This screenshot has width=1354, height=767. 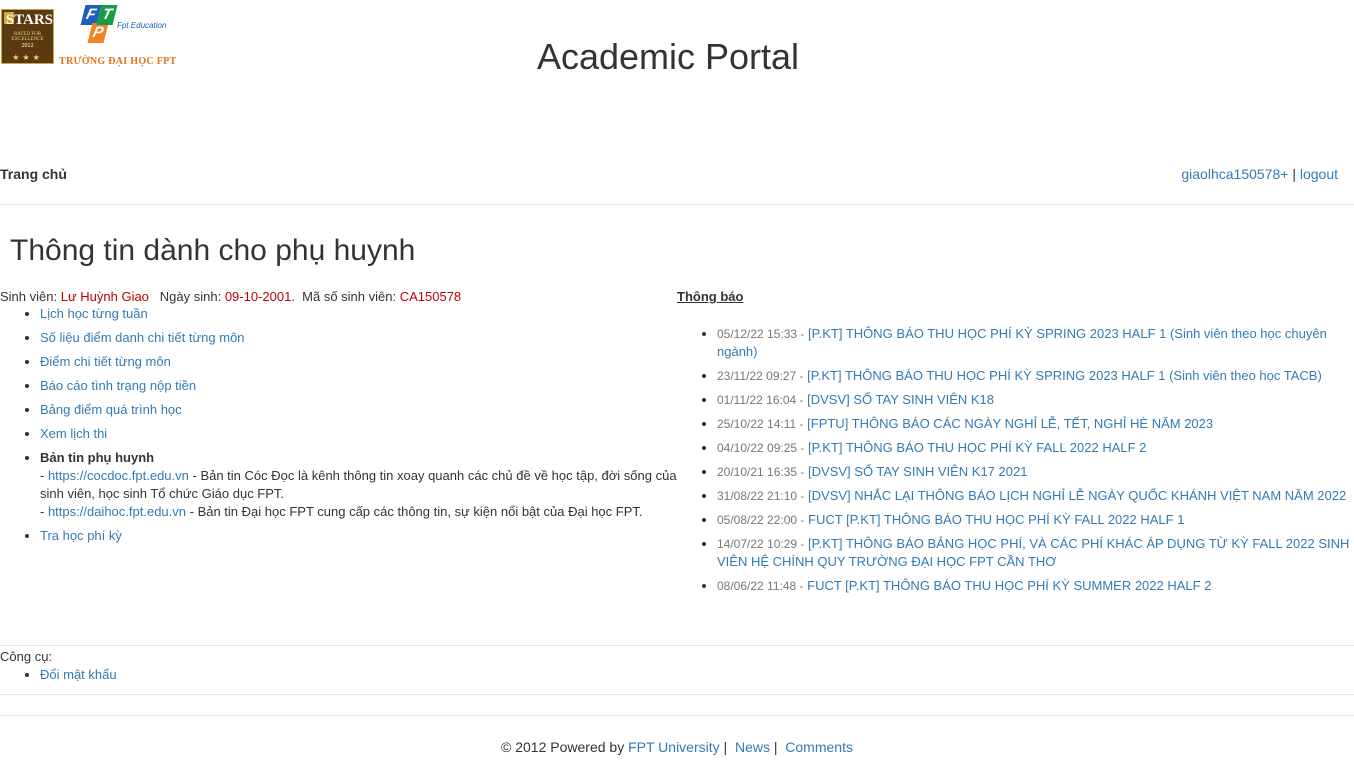 I want to click on notice-date: 08/06/22 11:48 -, so click(x=760, y=586).